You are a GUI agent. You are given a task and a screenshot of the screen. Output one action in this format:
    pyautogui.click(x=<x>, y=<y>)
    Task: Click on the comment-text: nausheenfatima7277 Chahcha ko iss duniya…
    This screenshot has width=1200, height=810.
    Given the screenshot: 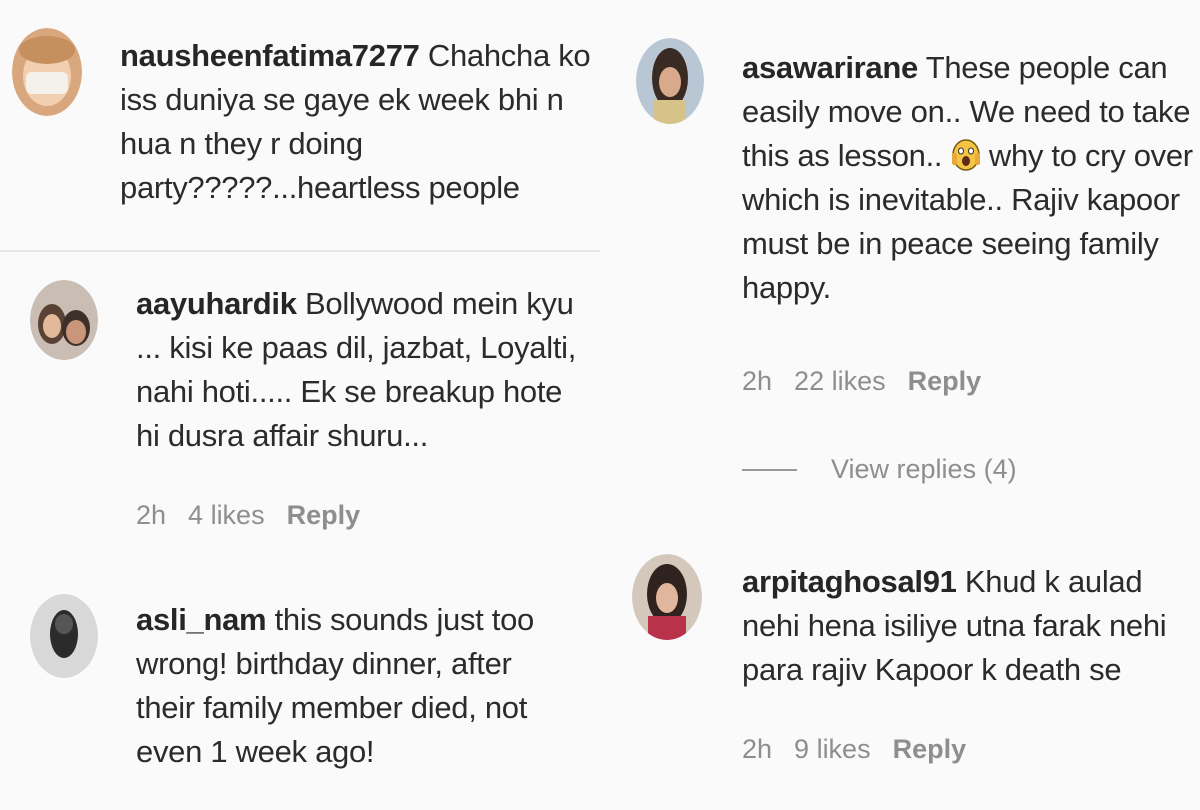 What is the action you would take?
    pyautogui.click(x=360, y=122)
    